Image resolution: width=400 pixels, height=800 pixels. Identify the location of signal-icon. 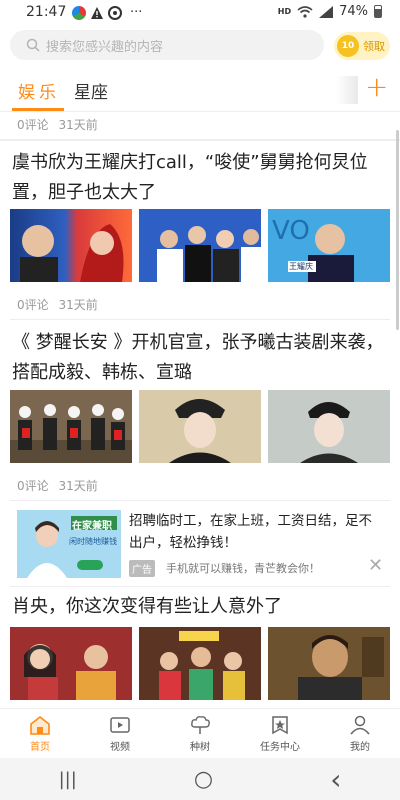
(326, 11).